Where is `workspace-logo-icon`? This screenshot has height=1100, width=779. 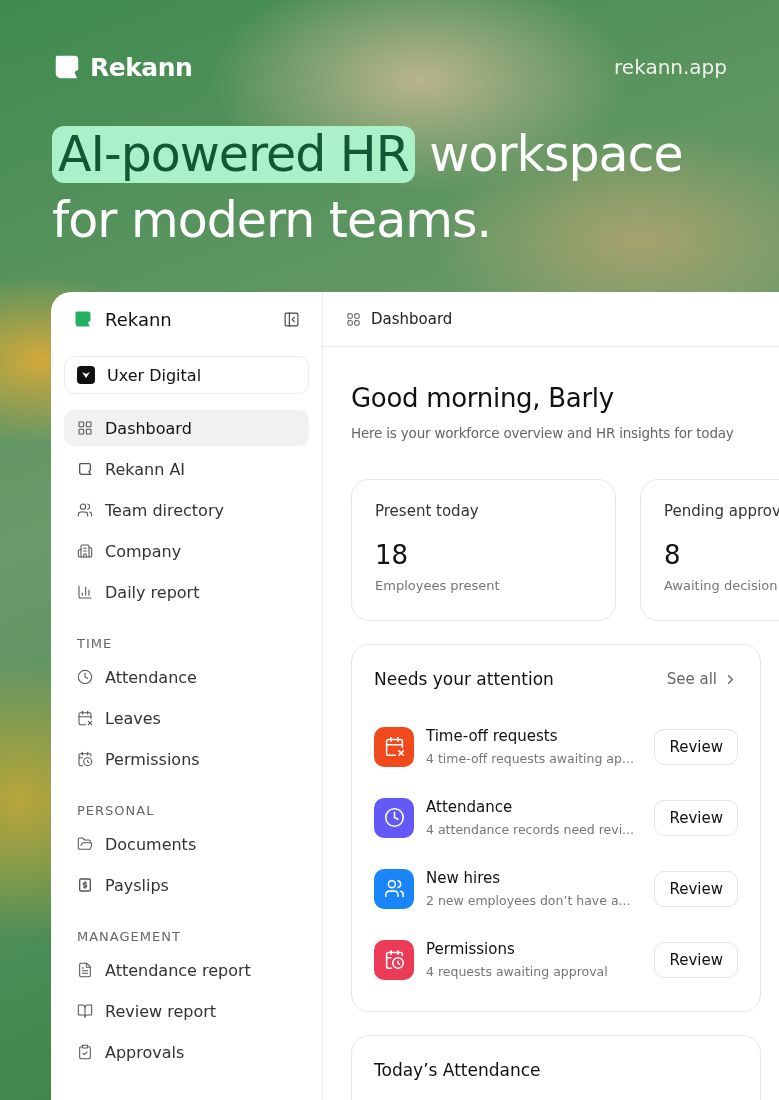 workspace-logo-icon is located at coordinates (86, 375).